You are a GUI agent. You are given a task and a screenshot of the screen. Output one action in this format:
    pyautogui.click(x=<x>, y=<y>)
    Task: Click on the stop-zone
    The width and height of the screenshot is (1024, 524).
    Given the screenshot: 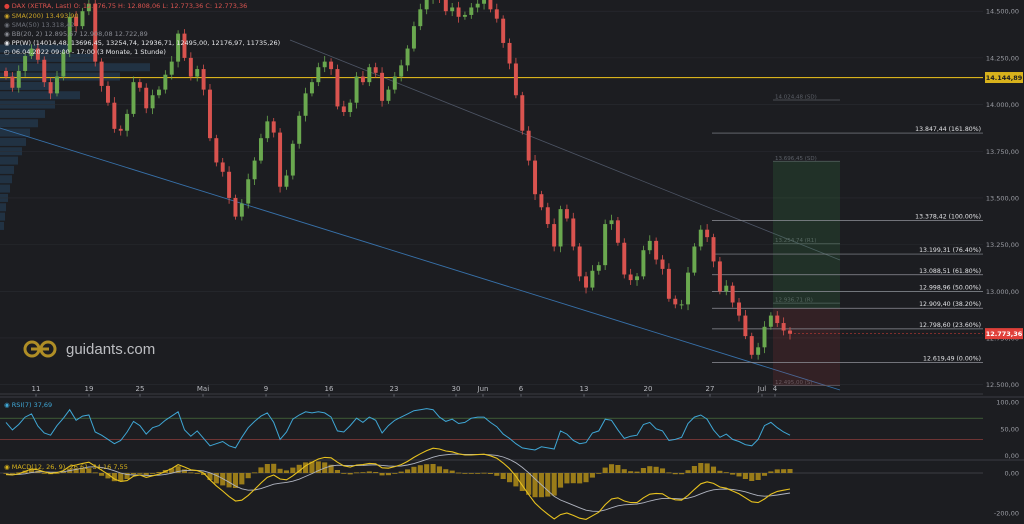 What is the action you would take?
    pyautogui.click(x=806, y=347)
    